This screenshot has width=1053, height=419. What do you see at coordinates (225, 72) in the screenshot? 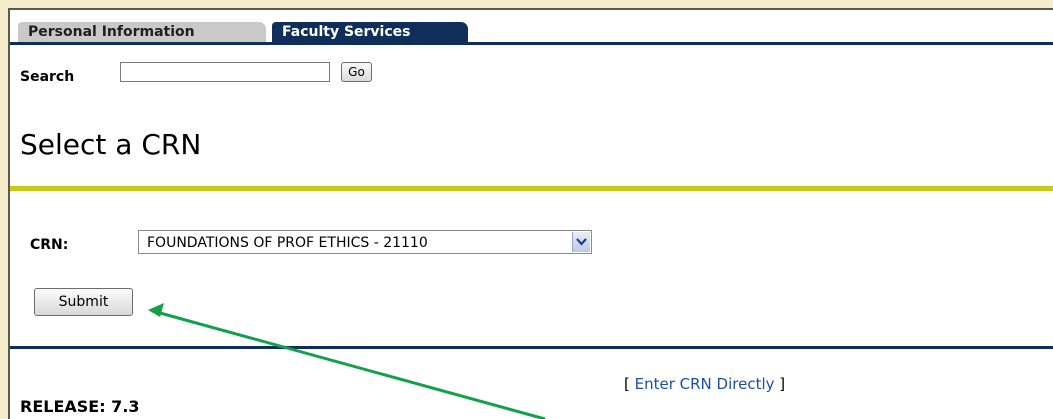
I see `search-input` at bounding box center [225, 72].